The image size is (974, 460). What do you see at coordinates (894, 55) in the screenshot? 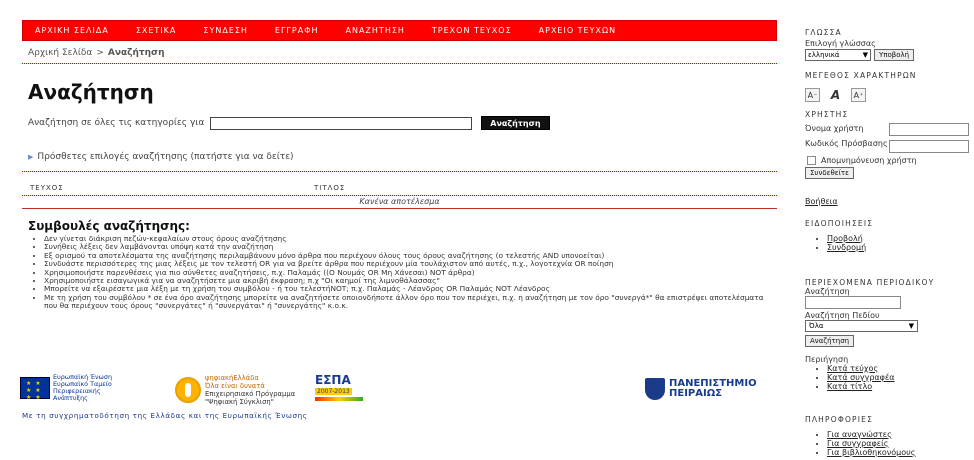
I see `language-submit-button: Υποβολή` at bounding box center [894, 55].